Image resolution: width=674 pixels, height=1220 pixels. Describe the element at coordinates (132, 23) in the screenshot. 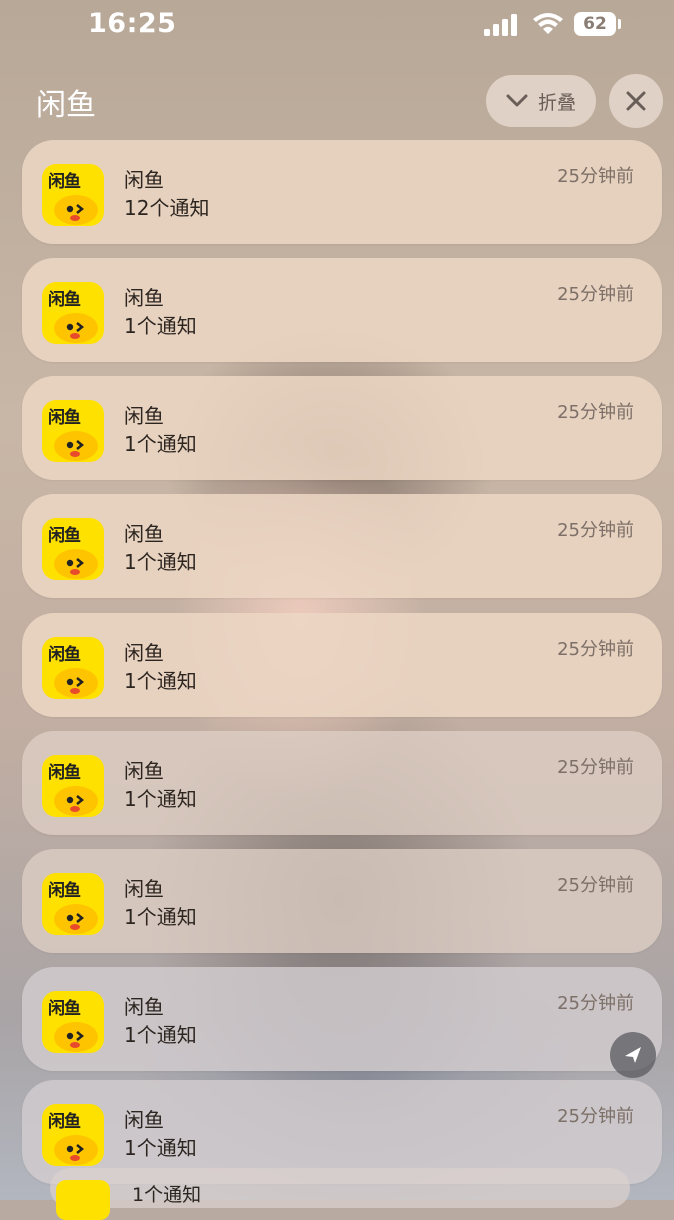

I see `status-time: 16:25` at that location.